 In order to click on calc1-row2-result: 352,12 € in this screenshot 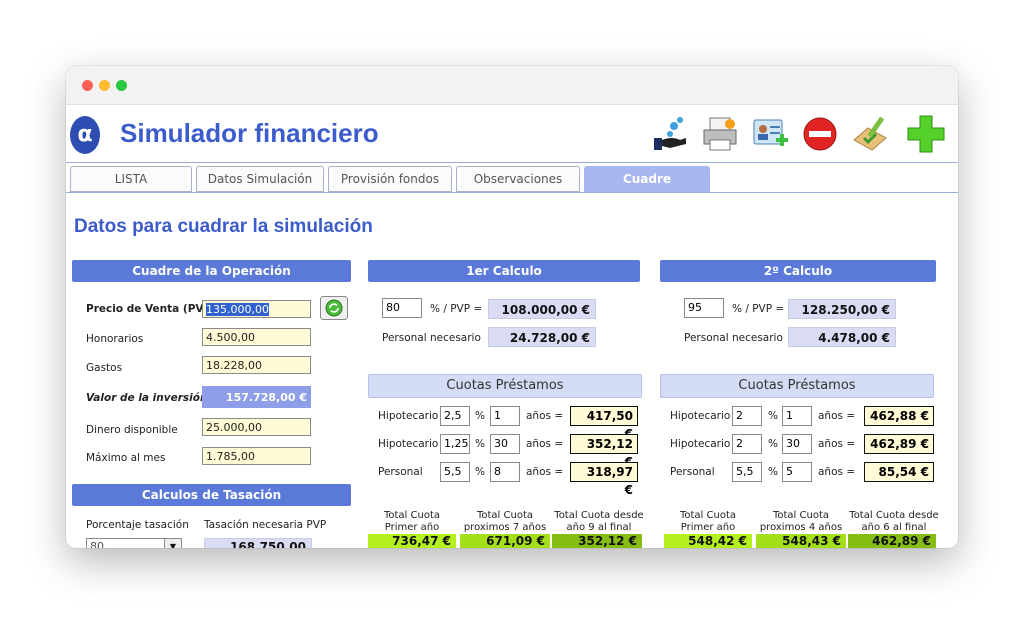, I will do `click(604, 451)`.